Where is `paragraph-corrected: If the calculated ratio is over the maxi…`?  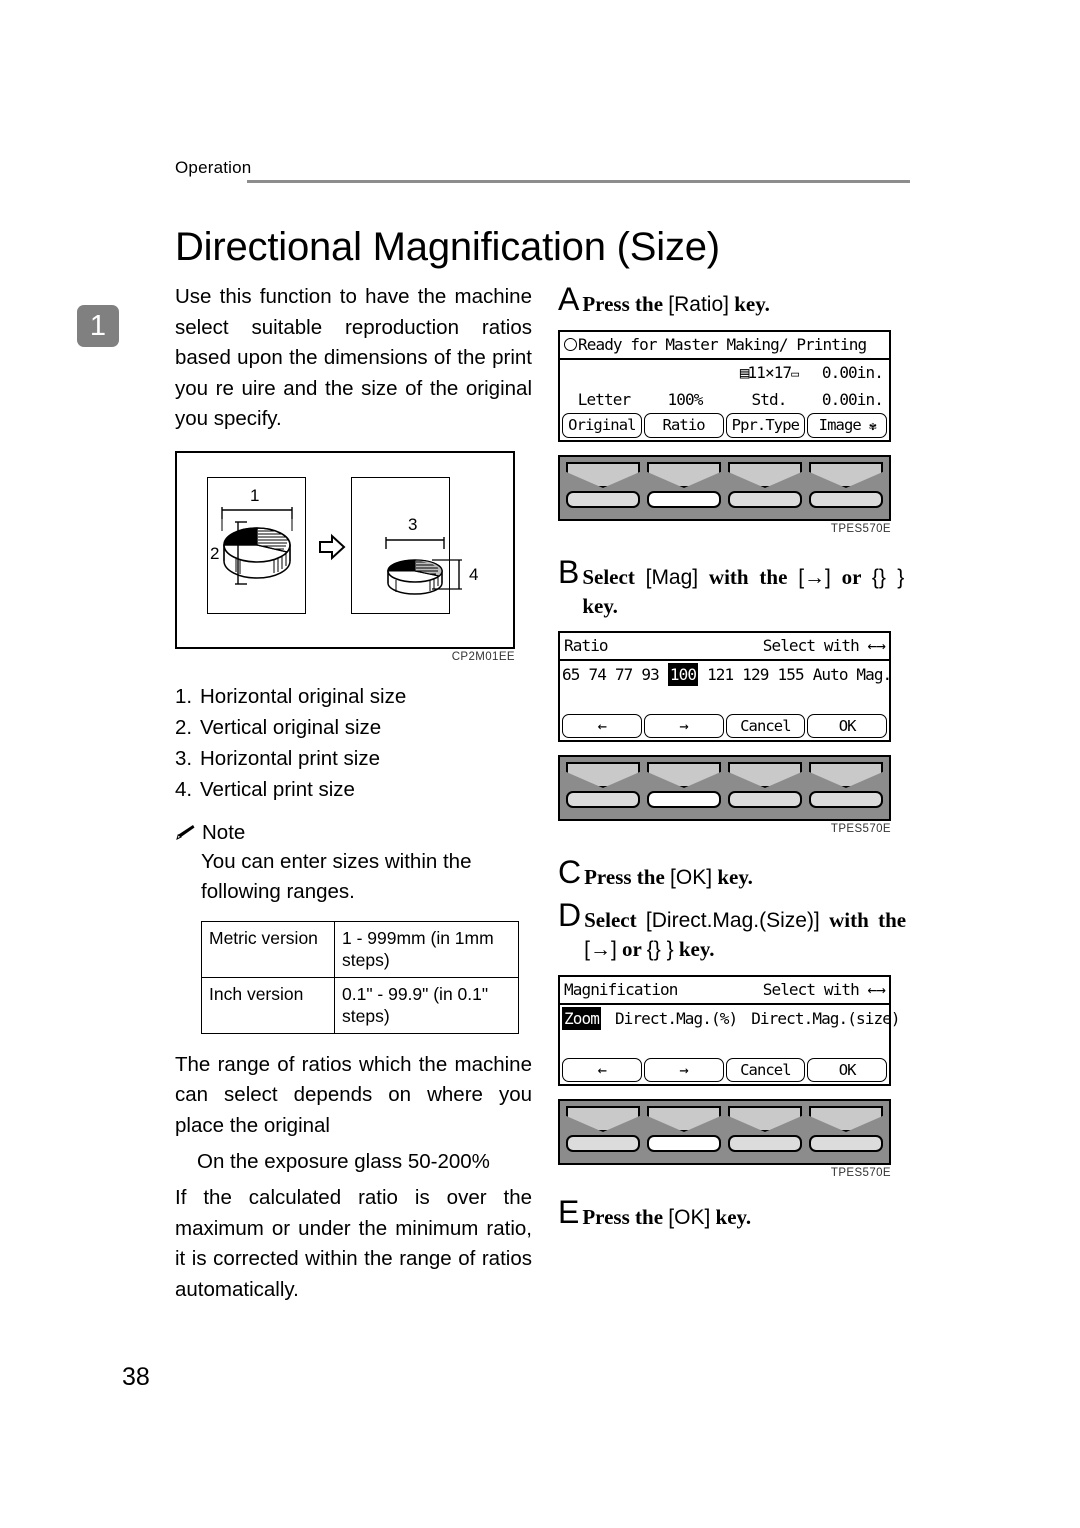
paragraph-corrected: If the calculated ratio is over the maxi… is located at coordinates (353, 1243).